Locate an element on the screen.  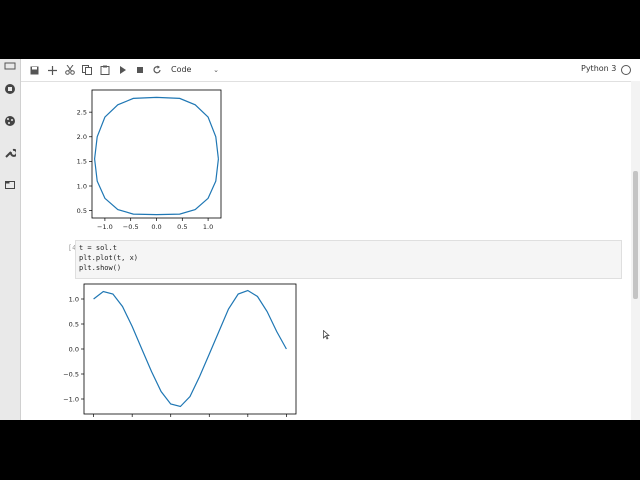
stop-icon is located at coordinates (140, 70).